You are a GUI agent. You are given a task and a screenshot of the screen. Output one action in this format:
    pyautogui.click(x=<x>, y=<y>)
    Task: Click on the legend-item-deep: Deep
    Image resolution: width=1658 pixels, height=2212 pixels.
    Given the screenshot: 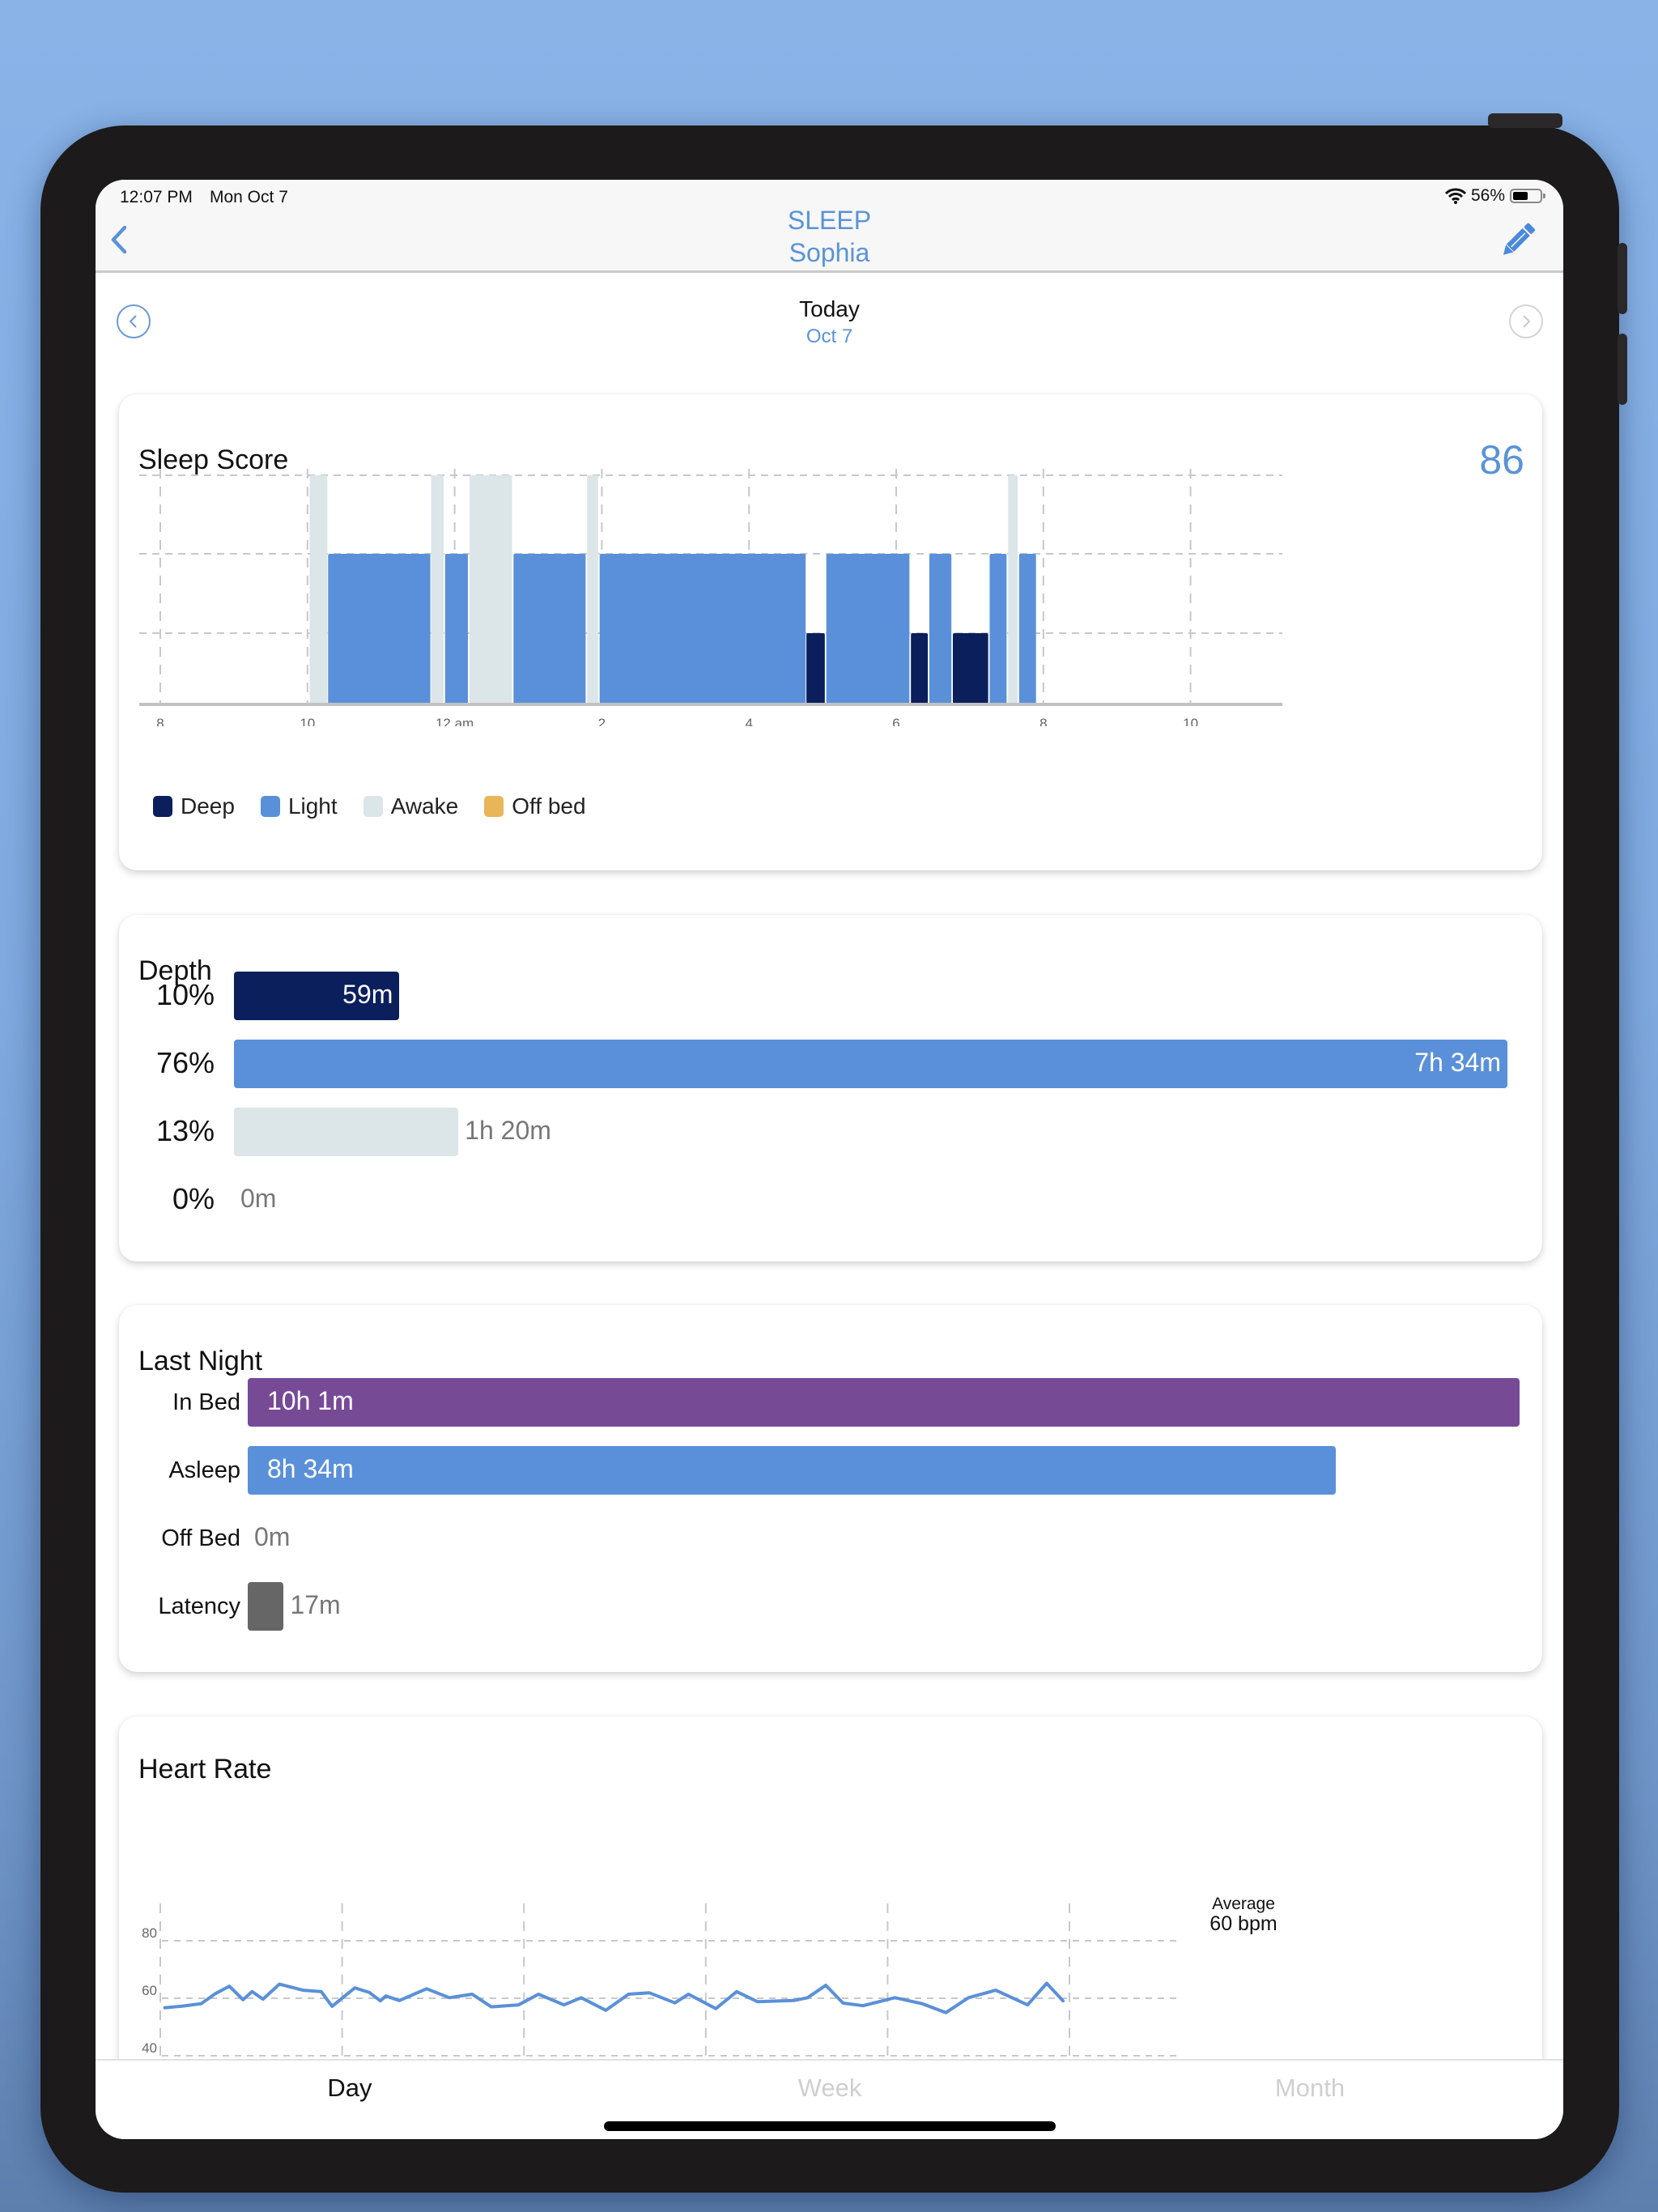 What is the action you would take?
    pyautogui.click(x=194, y=806)
    